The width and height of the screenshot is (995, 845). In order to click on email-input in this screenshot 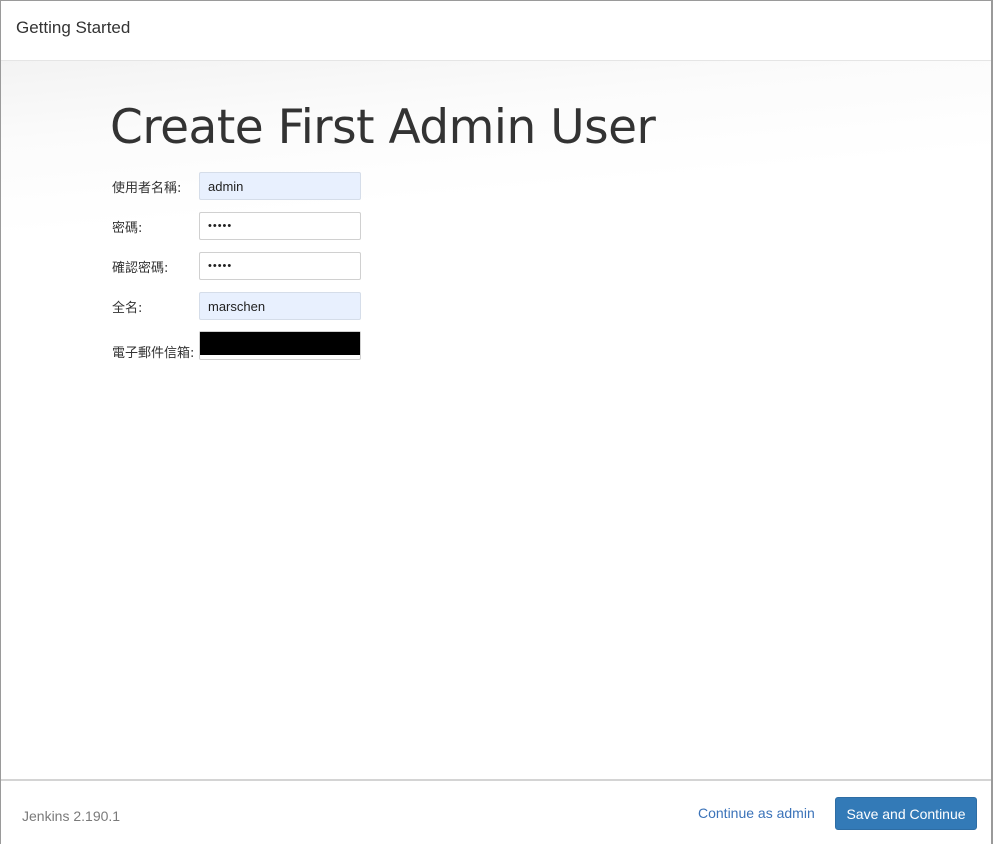, I will do `click(280, 345)`.